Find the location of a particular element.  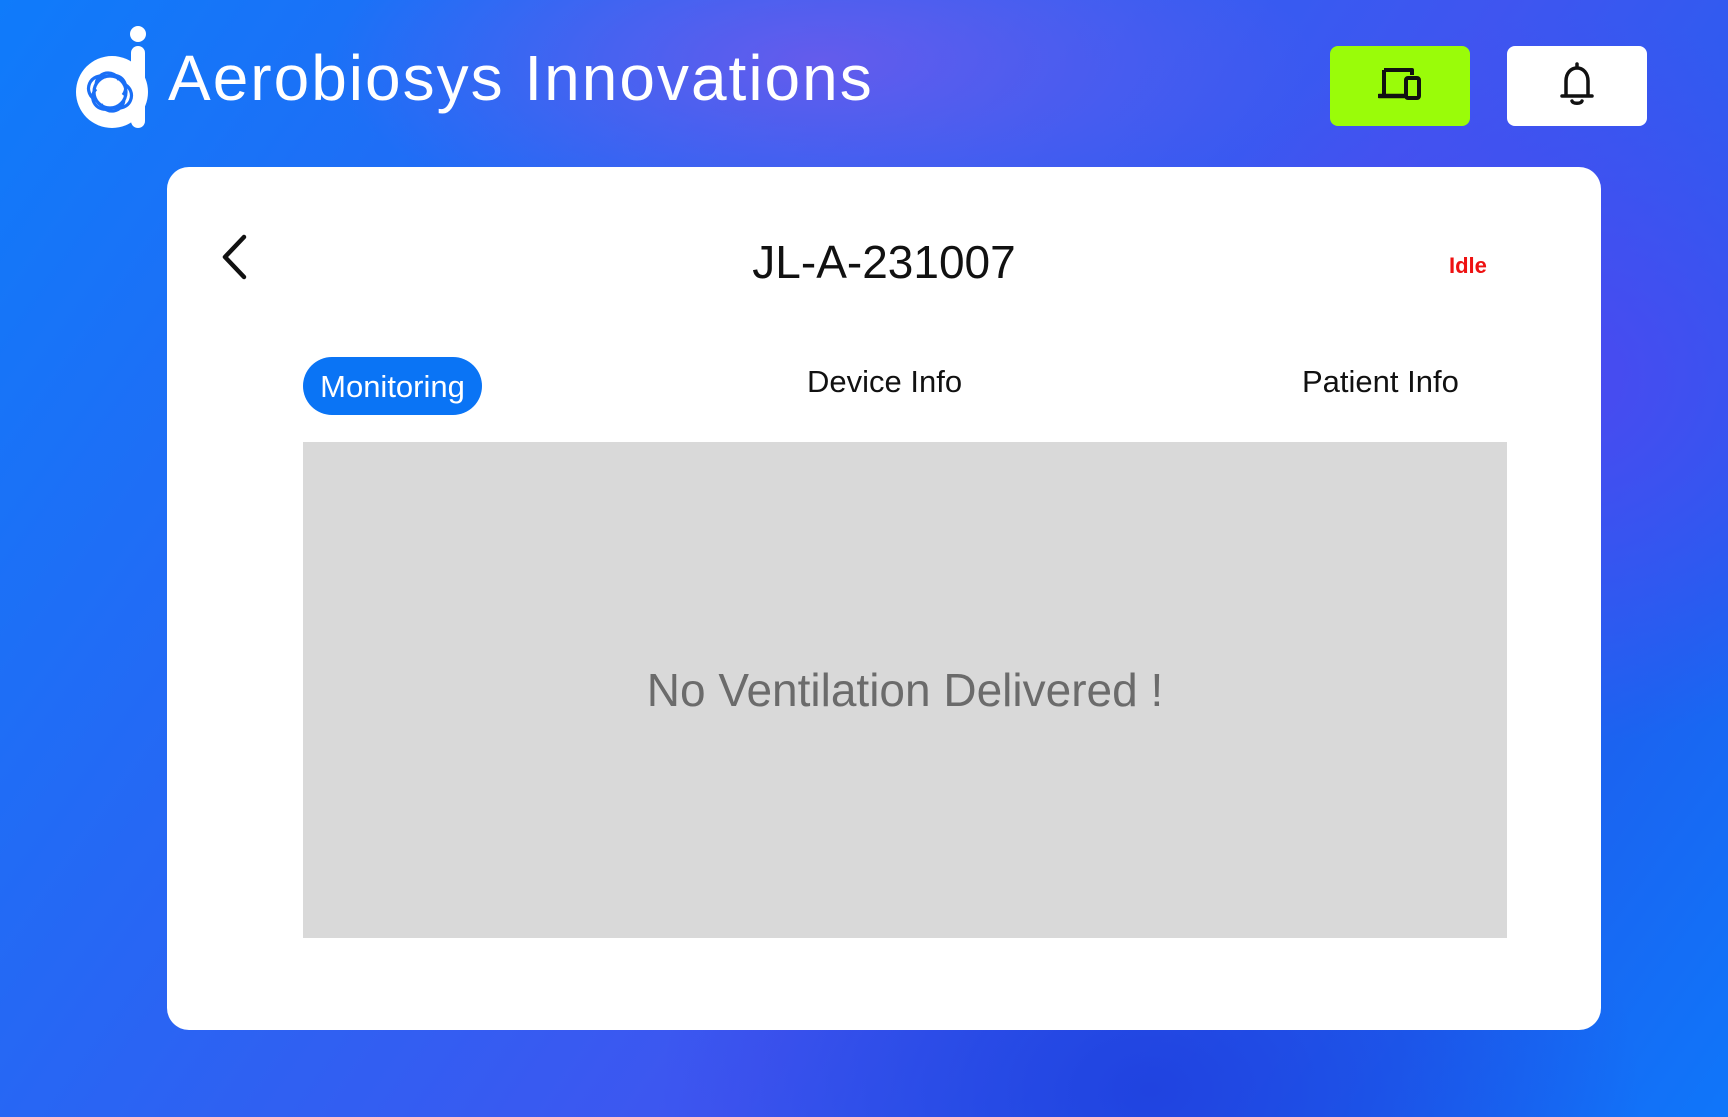

tab-monitoring: Monitoring is located at coordinates (392, 386).